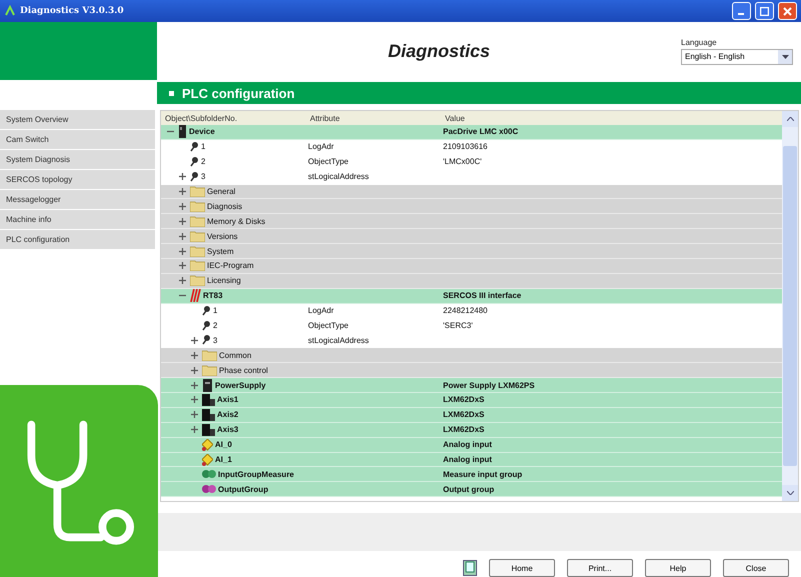 This screenshot has height=577, width=801. What do you see at coordinates (77, 179) in the screenshot?
I see `sidebar-item: SERCOS topology` at bounding box center [77, 179].